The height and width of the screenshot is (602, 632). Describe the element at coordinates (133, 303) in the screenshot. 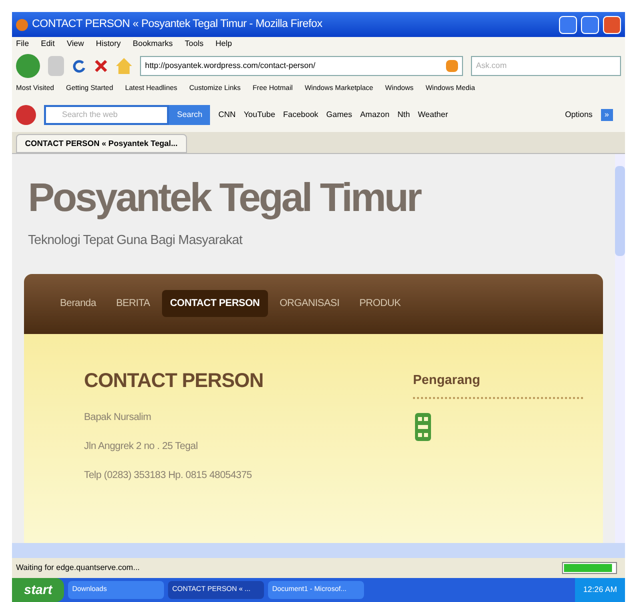

I see `nav-link: BERITA` at that location.